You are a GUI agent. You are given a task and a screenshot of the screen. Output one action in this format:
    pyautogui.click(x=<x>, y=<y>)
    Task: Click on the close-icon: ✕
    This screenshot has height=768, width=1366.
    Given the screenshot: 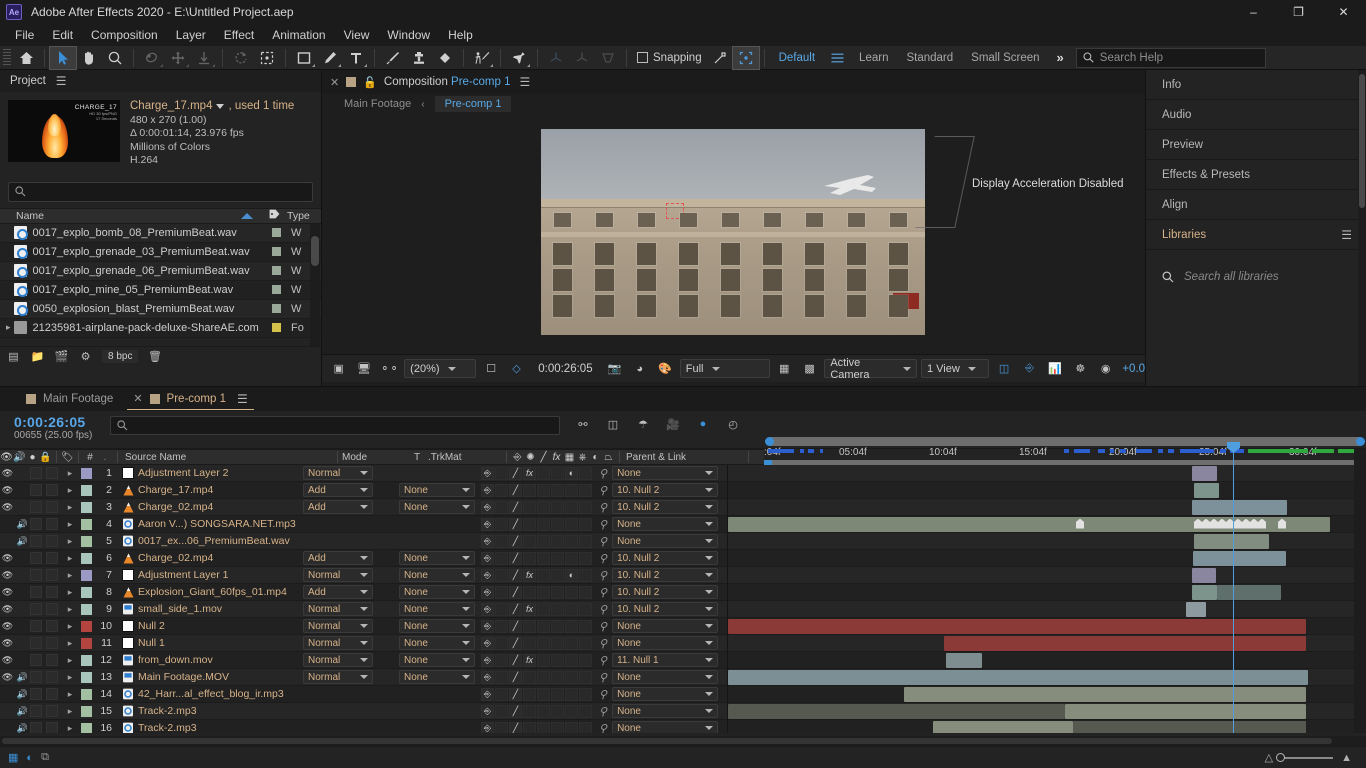 What is the action you would take?
    pyautogui.click(x=137, y=398)
    